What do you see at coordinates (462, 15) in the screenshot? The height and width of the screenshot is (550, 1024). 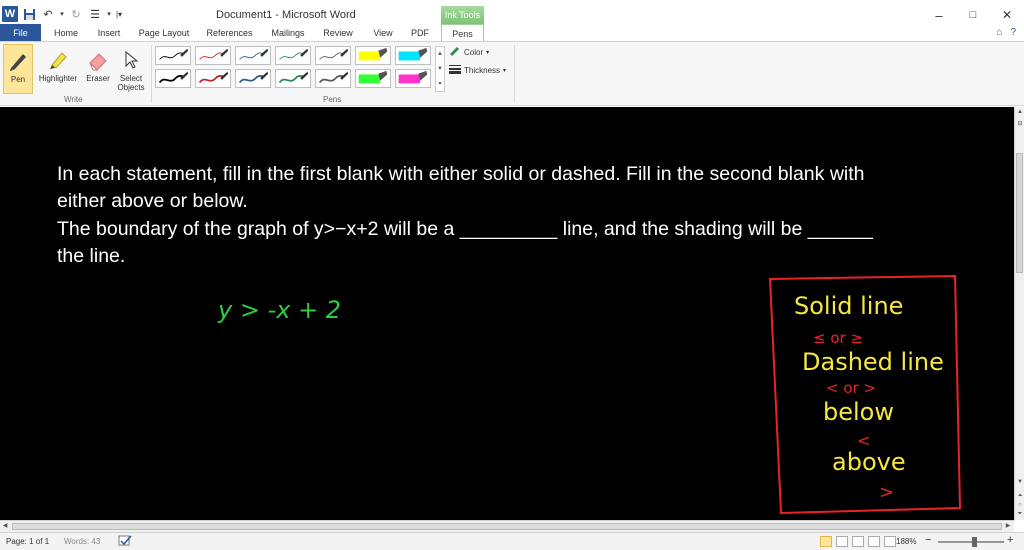 I see `ink-tools-context-label: Ink Tools` at bounding box center [462, 15].